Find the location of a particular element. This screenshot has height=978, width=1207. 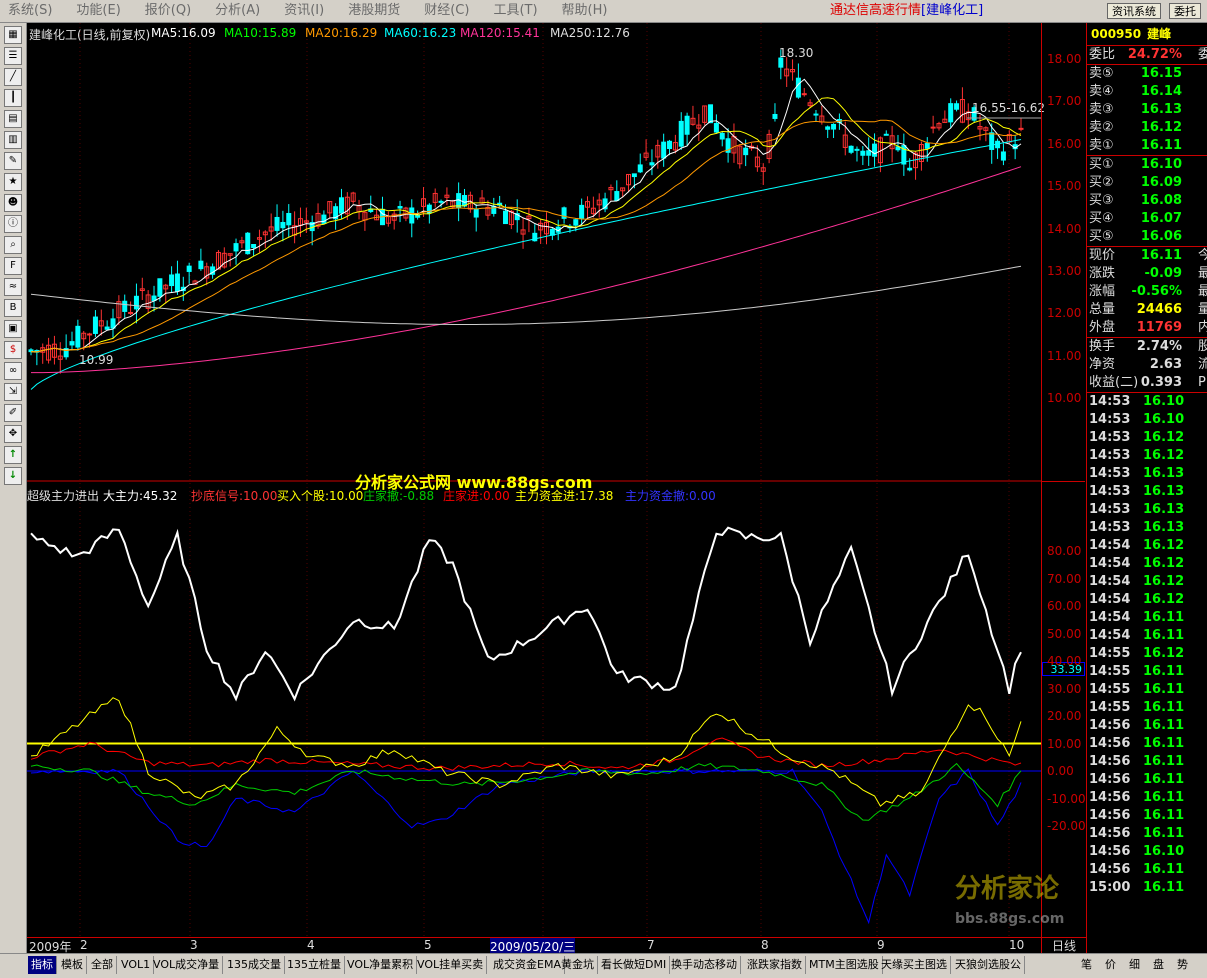

indicator-tab: VOL1 is located at coordinates (136, 965).